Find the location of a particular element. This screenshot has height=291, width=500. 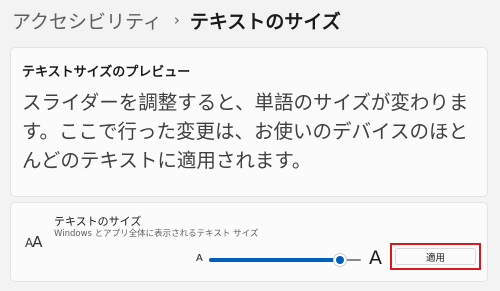

breadcrumb: アクセシビリティ › テキストのサイズ is located at coordinates (176, 20).